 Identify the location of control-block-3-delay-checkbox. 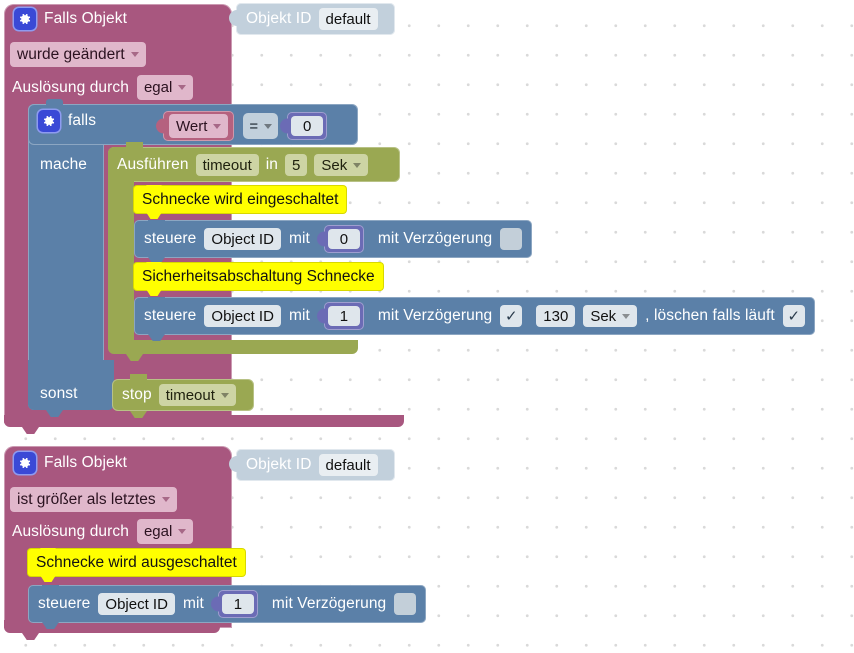
(405, 604).